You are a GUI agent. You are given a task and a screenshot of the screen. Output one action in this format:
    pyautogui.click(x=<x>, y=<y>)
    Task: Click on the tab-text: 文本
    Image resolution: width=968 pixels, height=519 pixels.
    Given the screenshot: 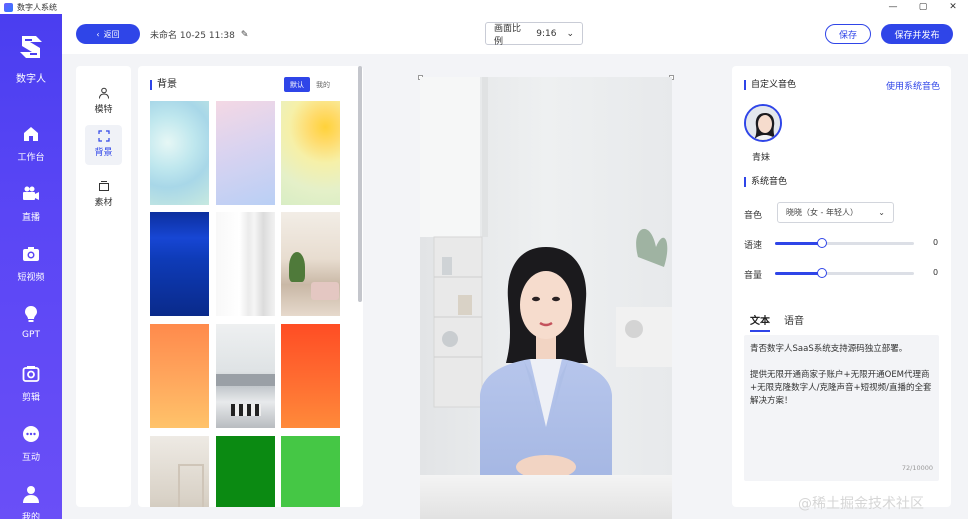 What is the action you would take?
    pyautogui.click(x=760, y=322)
    